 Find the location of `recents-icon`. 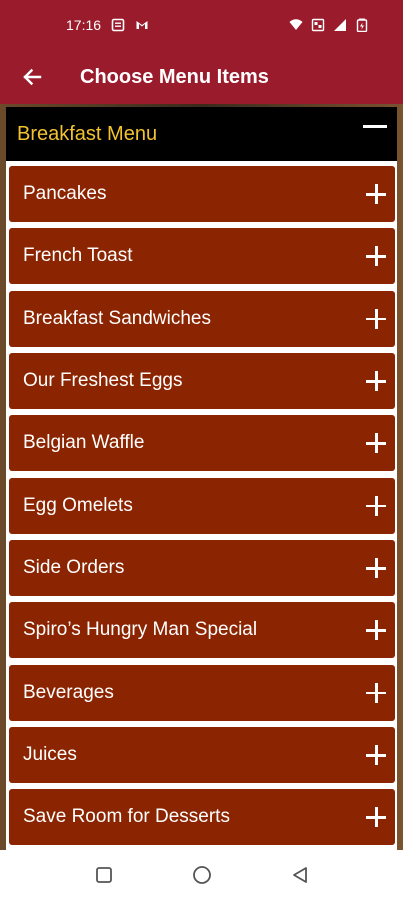

recents-icon is located at coordinates (103, 875).